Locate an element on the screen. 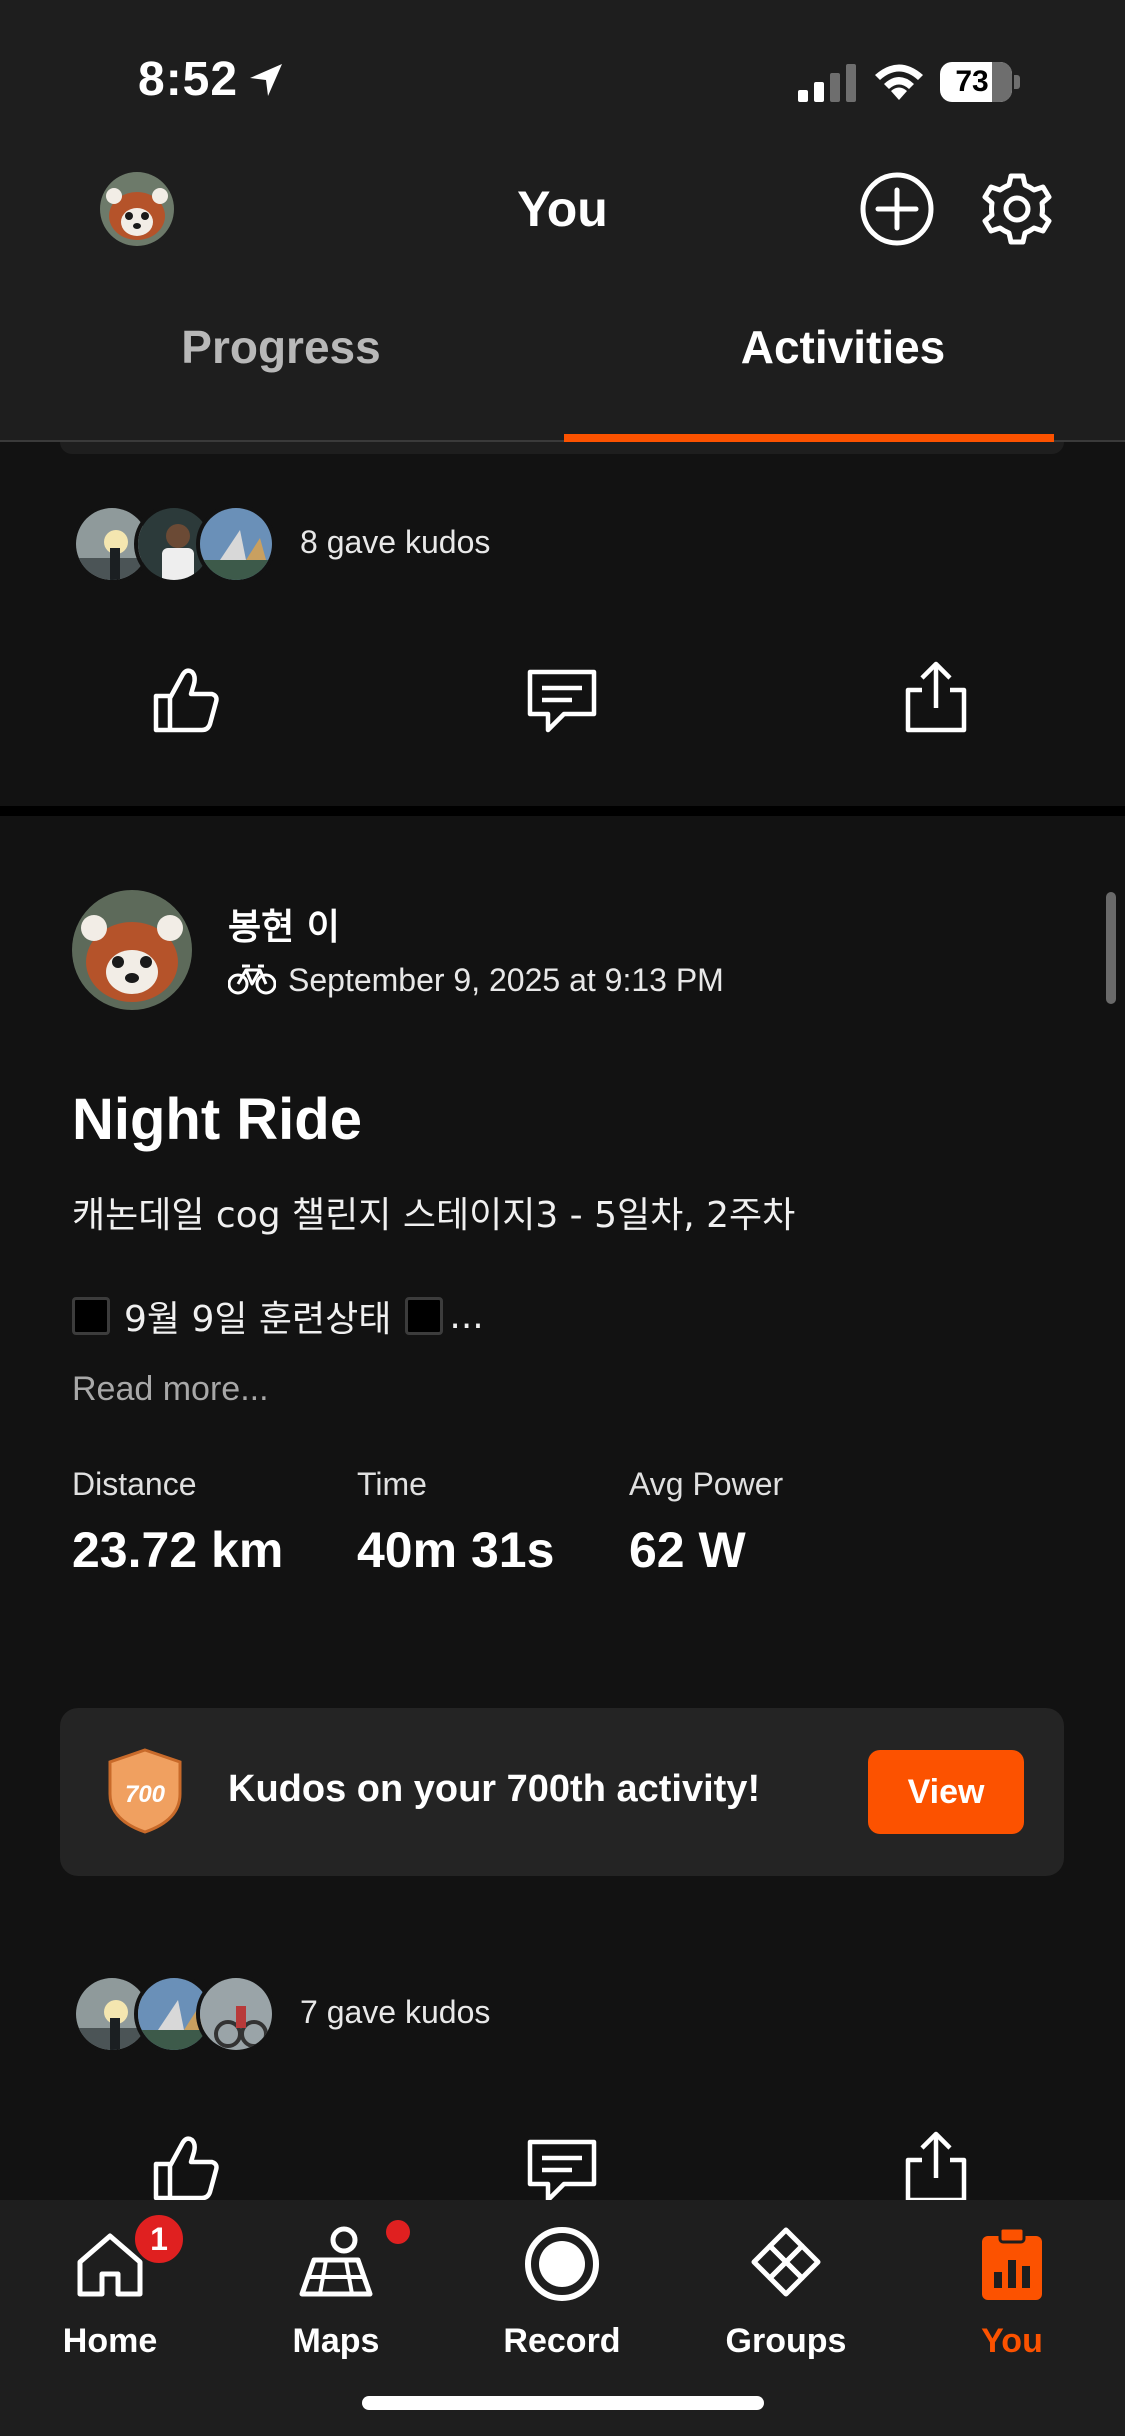 The height and width of the screenshot is (2436, 1125). nav-label: Home is located at coordinates (110, 2341).